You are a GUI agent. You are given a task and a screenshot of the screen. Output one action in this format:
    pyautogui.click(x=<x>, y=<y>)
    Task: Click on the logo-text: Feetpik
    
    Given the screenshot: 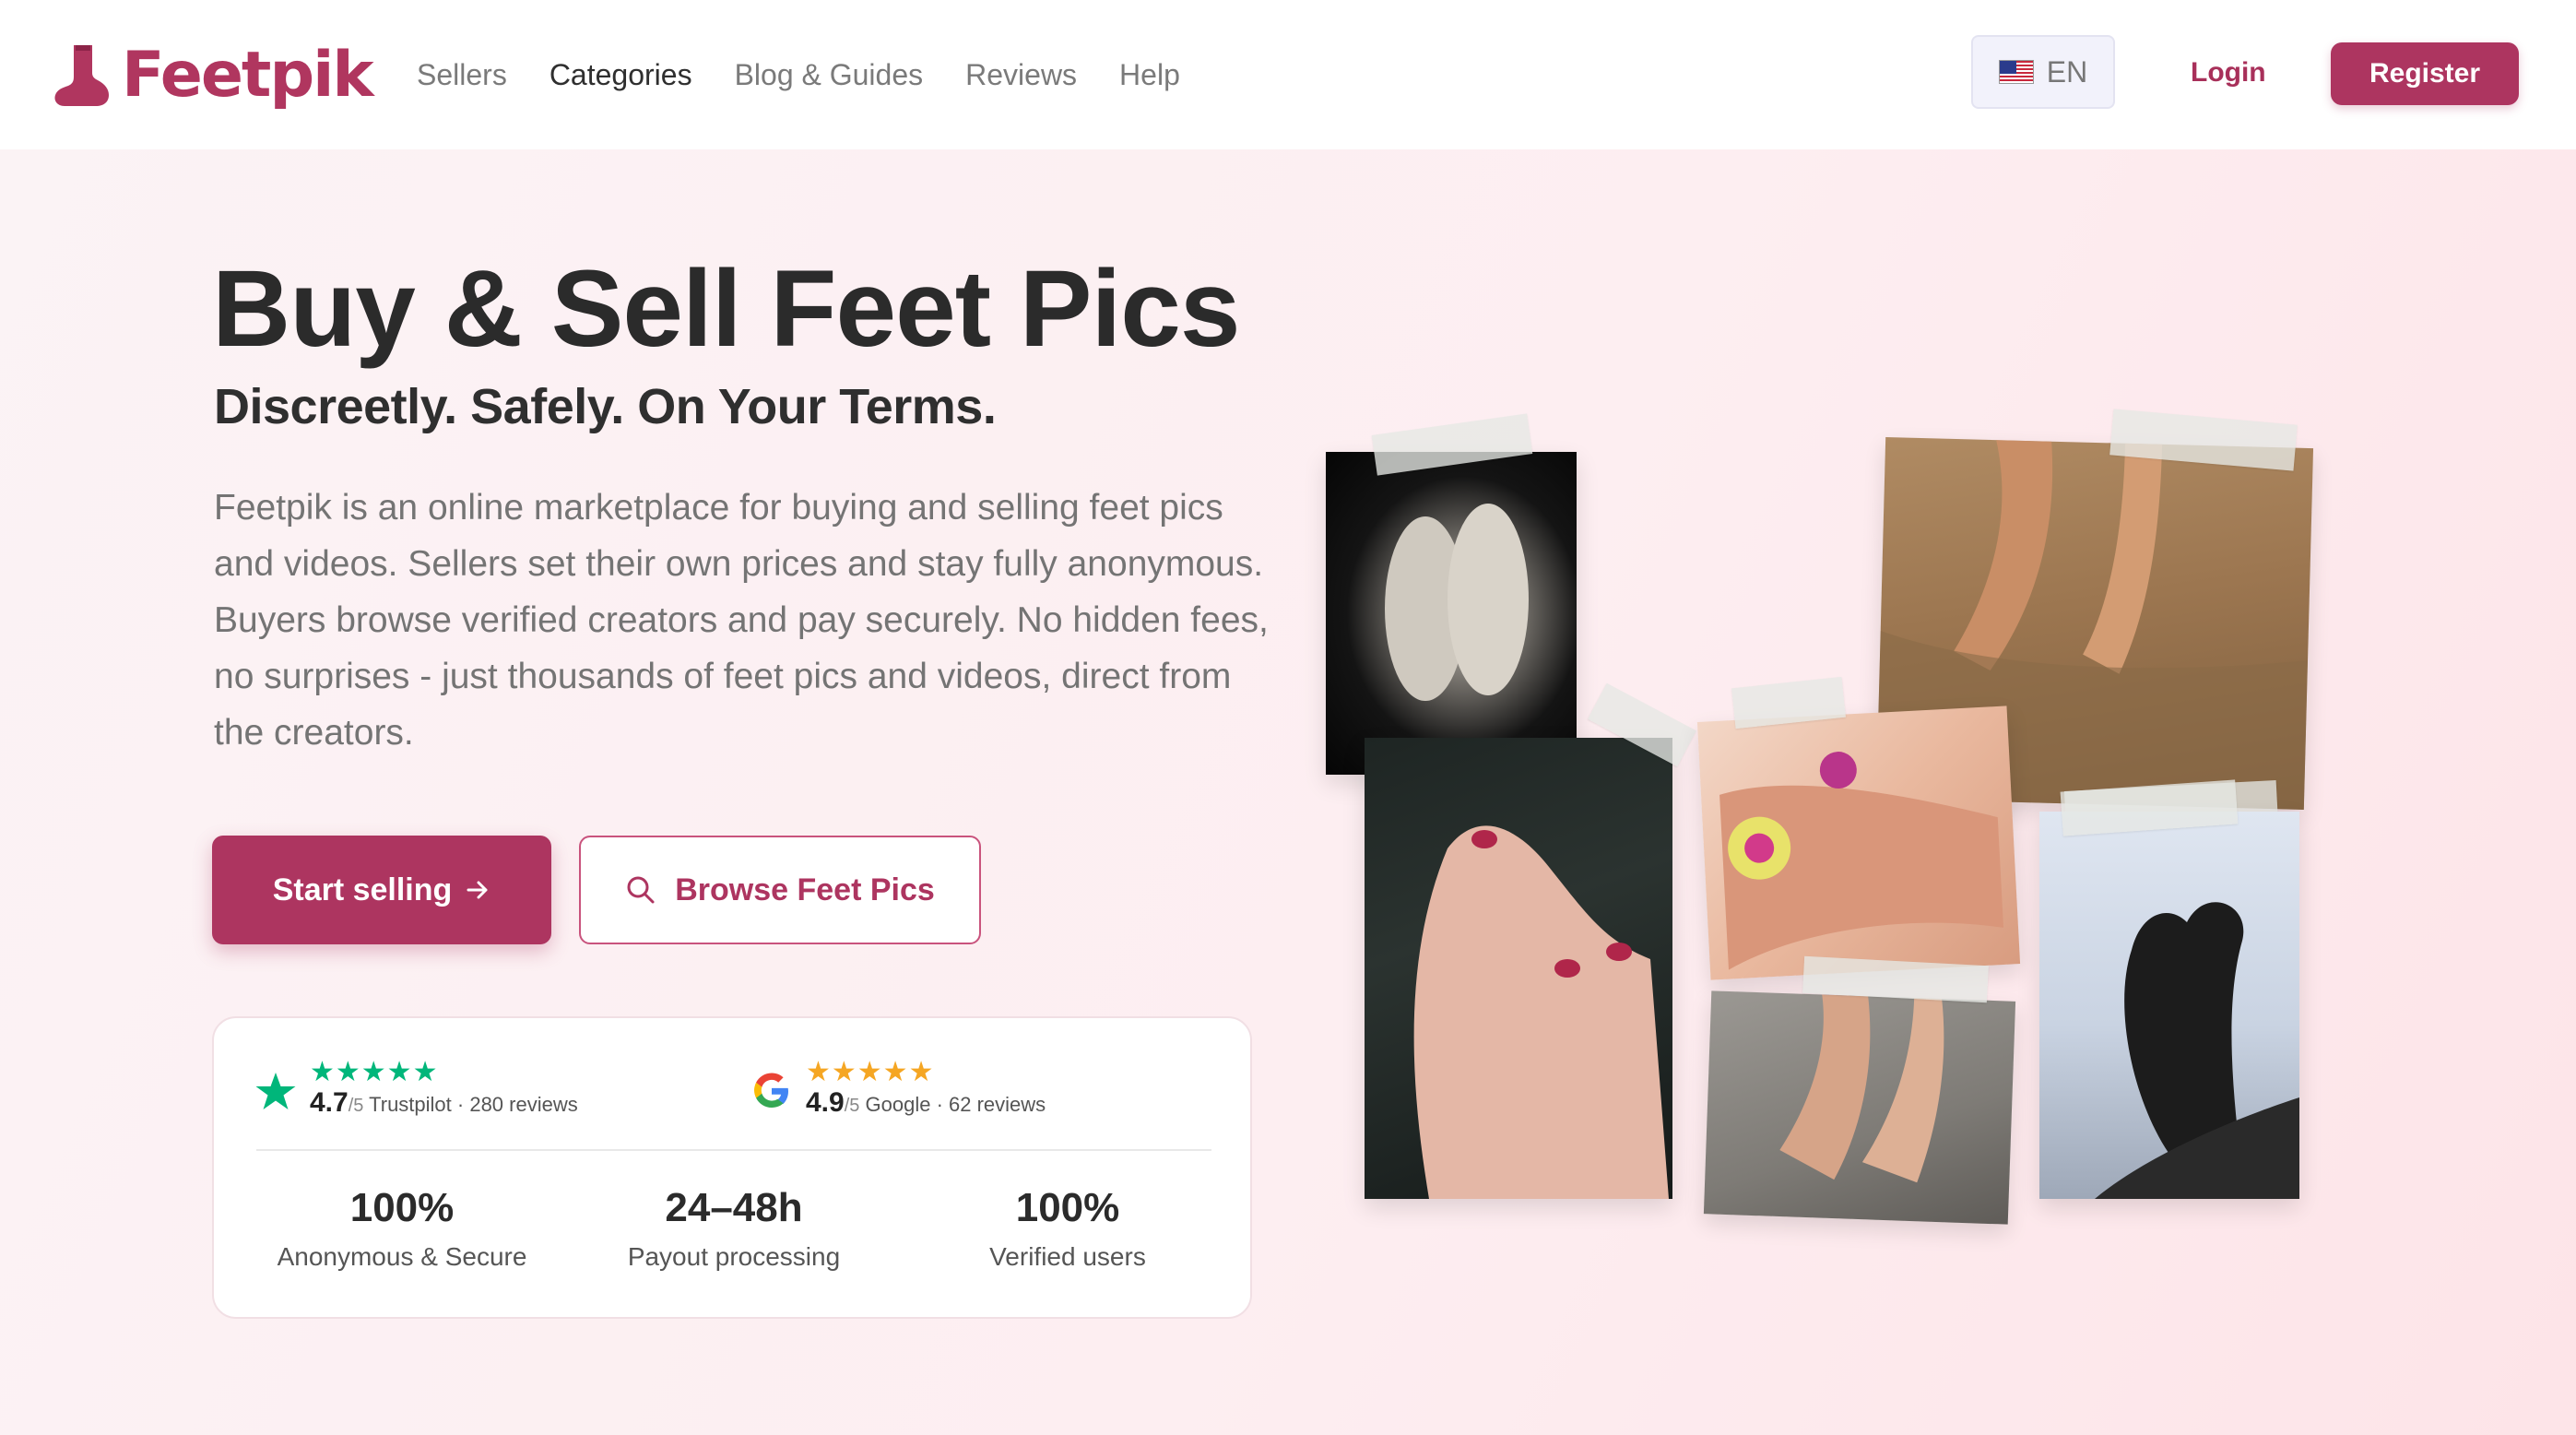 What is the action you would take?
    pyautogui.click(x=248, y=75)
    